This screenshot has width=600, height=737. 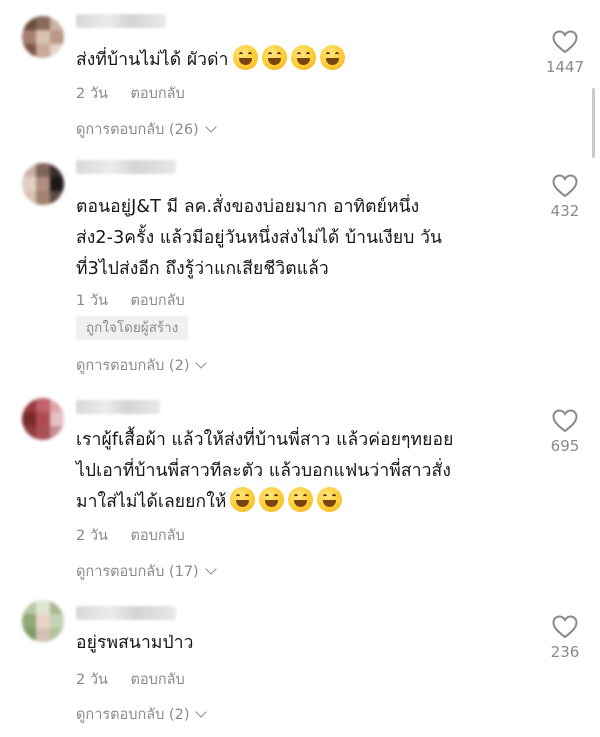 I want to click on comment-text: ส่งที่บ้านไม่ได้ ผัวด่า, so click(x=301, y=60).